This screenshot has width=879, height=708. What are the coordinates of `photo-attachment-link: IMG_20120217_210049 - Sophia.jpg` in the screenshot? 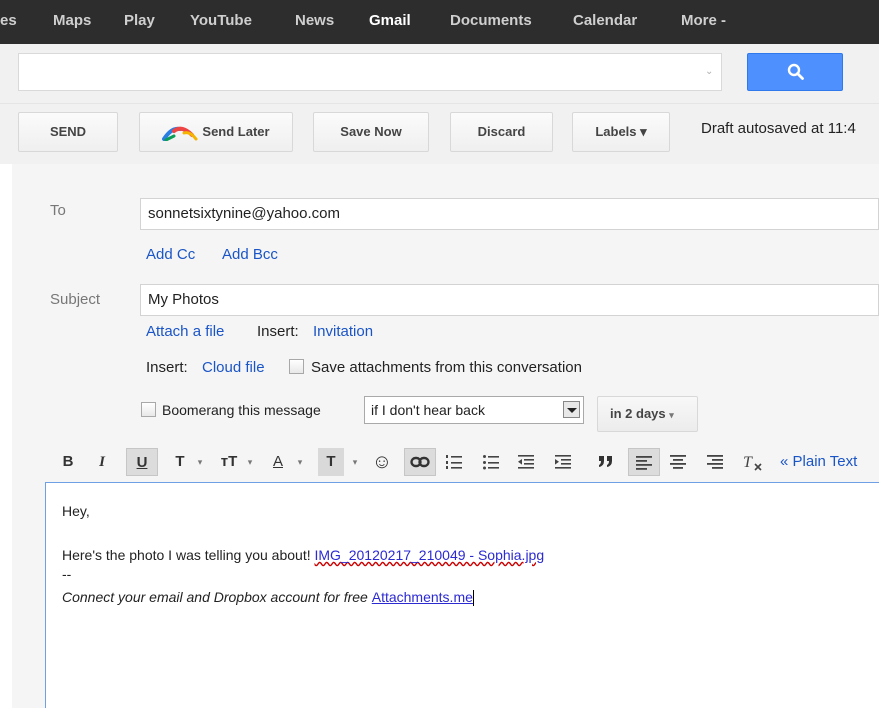 It's located at (430, 555).